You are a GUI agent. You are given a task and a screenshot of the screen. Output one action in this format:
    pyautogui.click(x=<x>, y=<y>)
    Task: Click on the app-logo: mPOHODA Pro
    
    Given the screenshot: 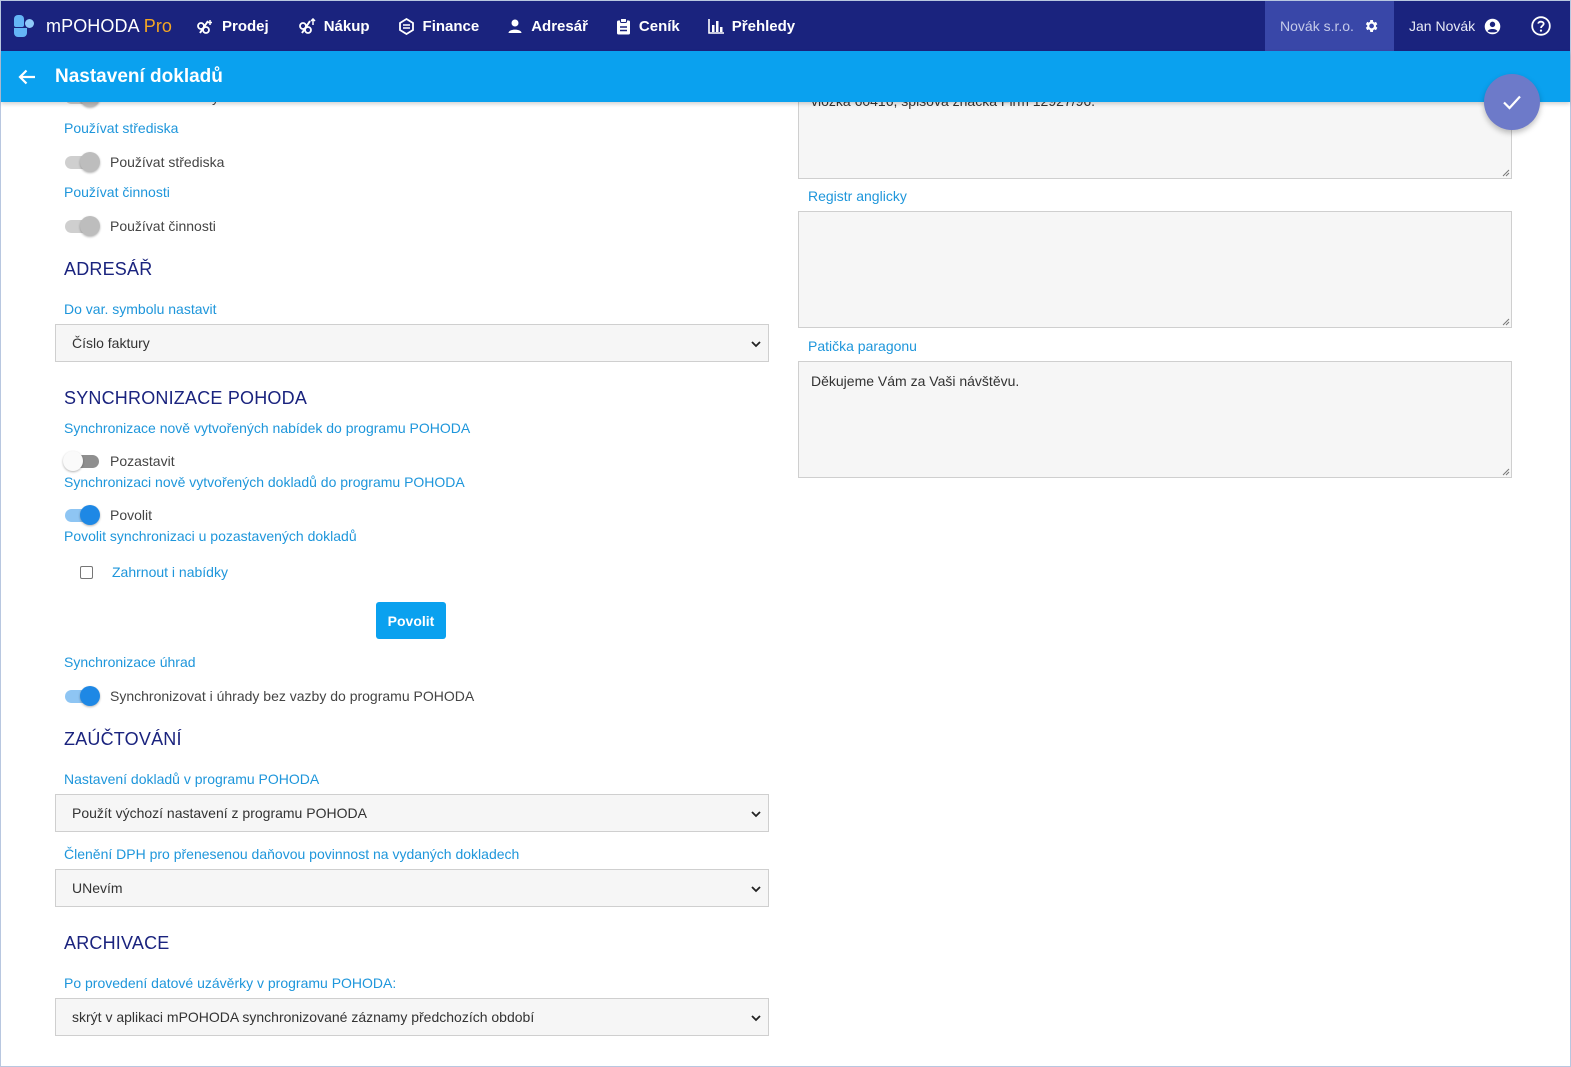 What is the action you would take?
    pyautogui.click(x=96, y=26)
    